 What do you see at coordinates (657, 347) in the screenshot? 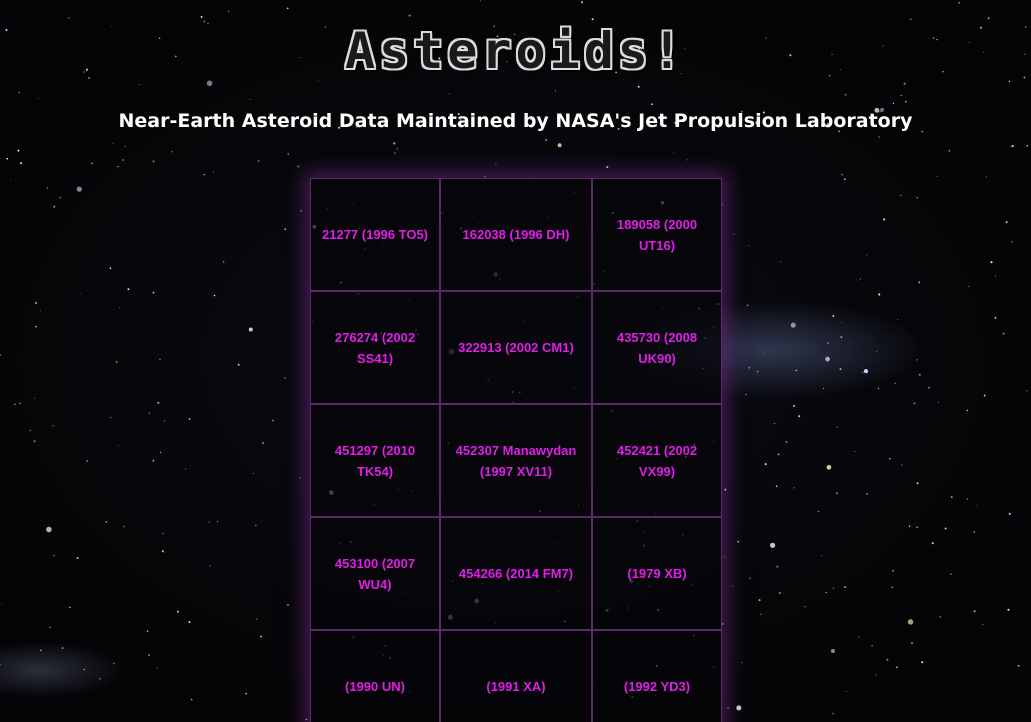
I see `asteroid-card: 435730 (2008 UK90)` at bounding box center [657, 347].